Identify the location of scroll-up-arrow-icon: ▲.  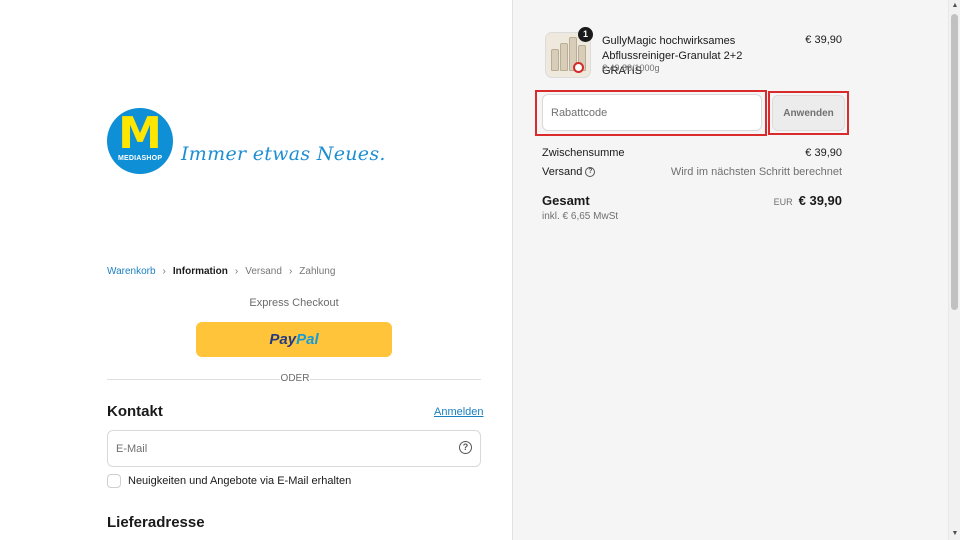
(955, 6).